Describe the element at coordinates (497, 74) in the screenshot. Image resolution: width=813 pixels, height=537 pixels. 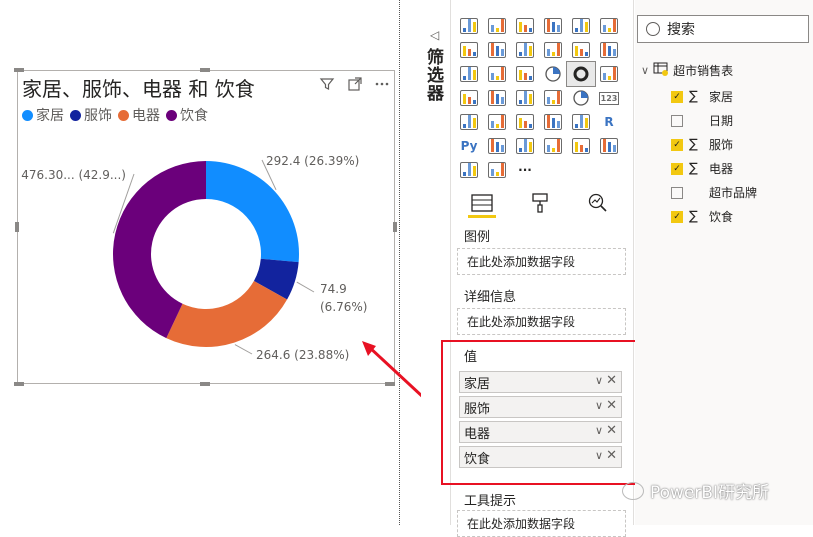
I see `funnel-icon` at that location.